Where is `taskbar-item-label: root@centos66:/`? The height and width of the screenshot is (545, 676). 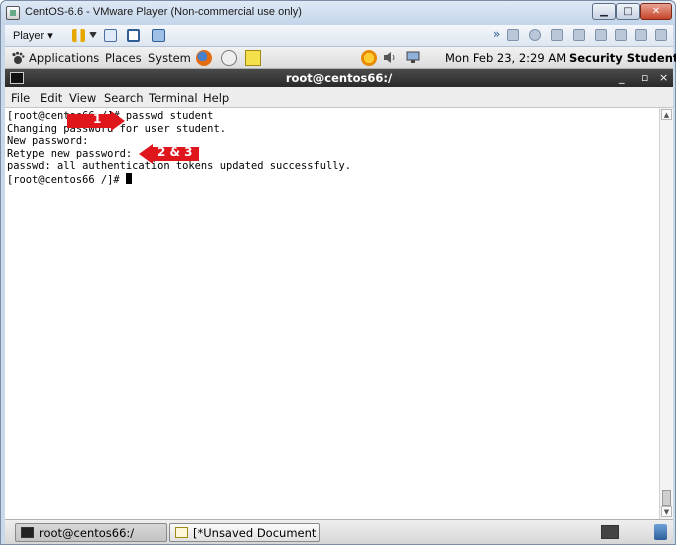 taskbar-item-label: root@centos66:/ is located at coordinates (87, 533).